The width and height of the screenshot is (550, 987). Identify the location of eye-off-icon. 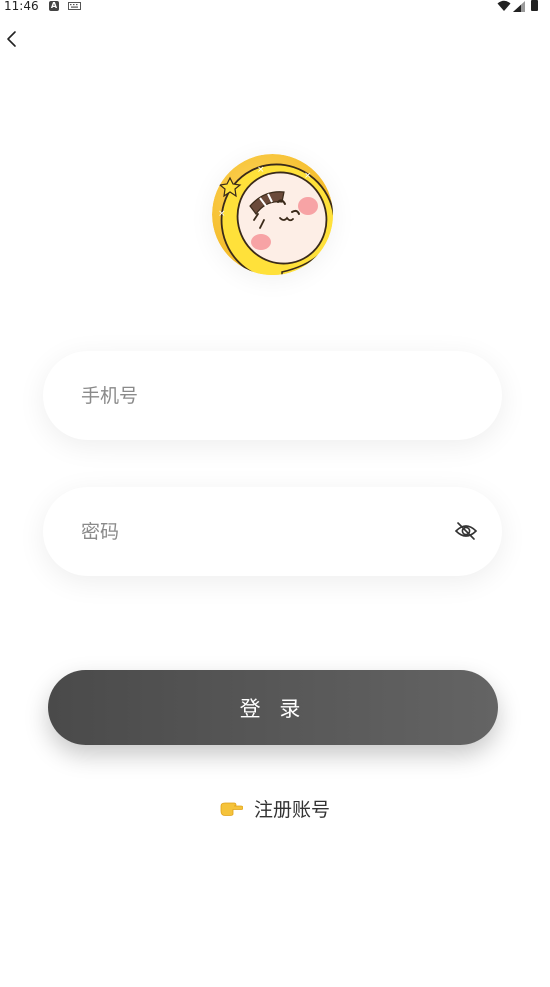
(466, 531).